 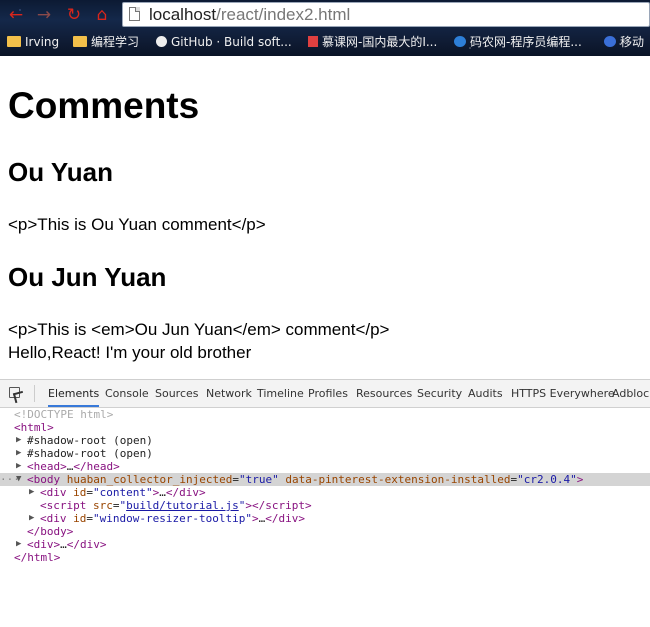 I want to click on attr-value: true, so click(x=259, y=479).